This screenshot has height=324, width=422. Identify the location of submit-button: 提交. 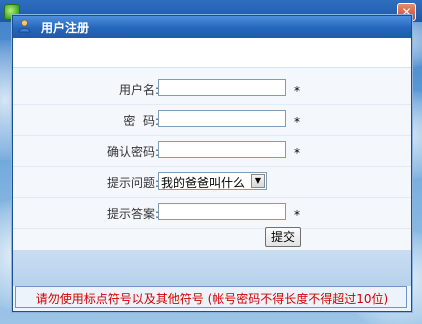
(283, 237).